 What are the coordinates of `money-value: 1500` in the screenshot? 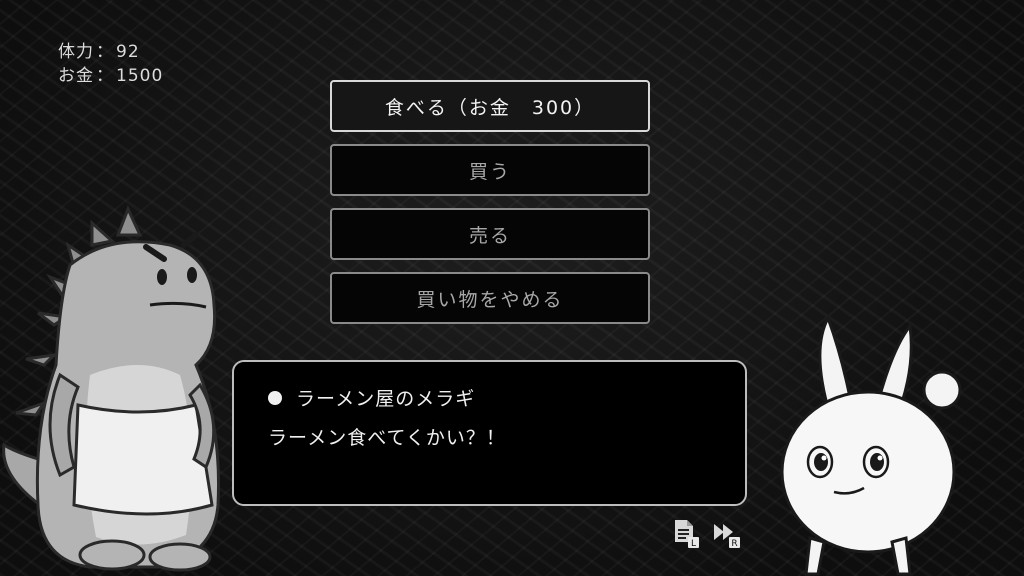 It's located at (140, 76).